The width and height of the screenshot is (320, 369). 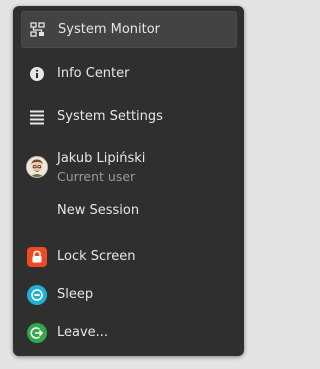 What do you see at coordinates (37, 167) in the screenshot?
I see `avatar` at bounding box center [37, 167].